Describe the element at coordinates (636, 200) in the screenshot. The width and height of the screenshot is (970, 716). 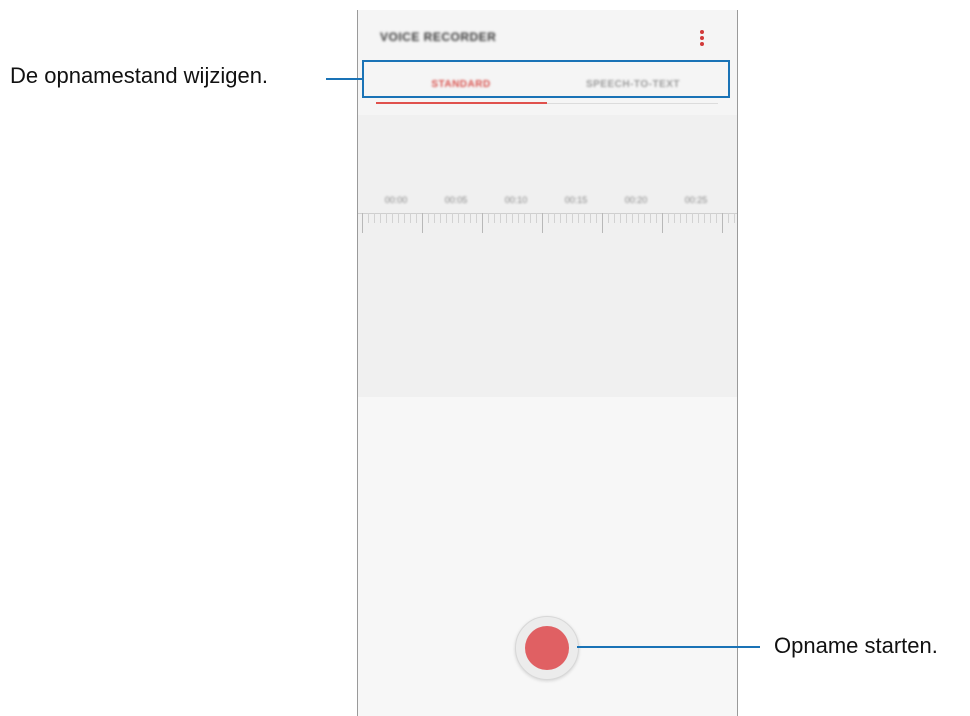
I see `timeline-label: 00:20` at that location.